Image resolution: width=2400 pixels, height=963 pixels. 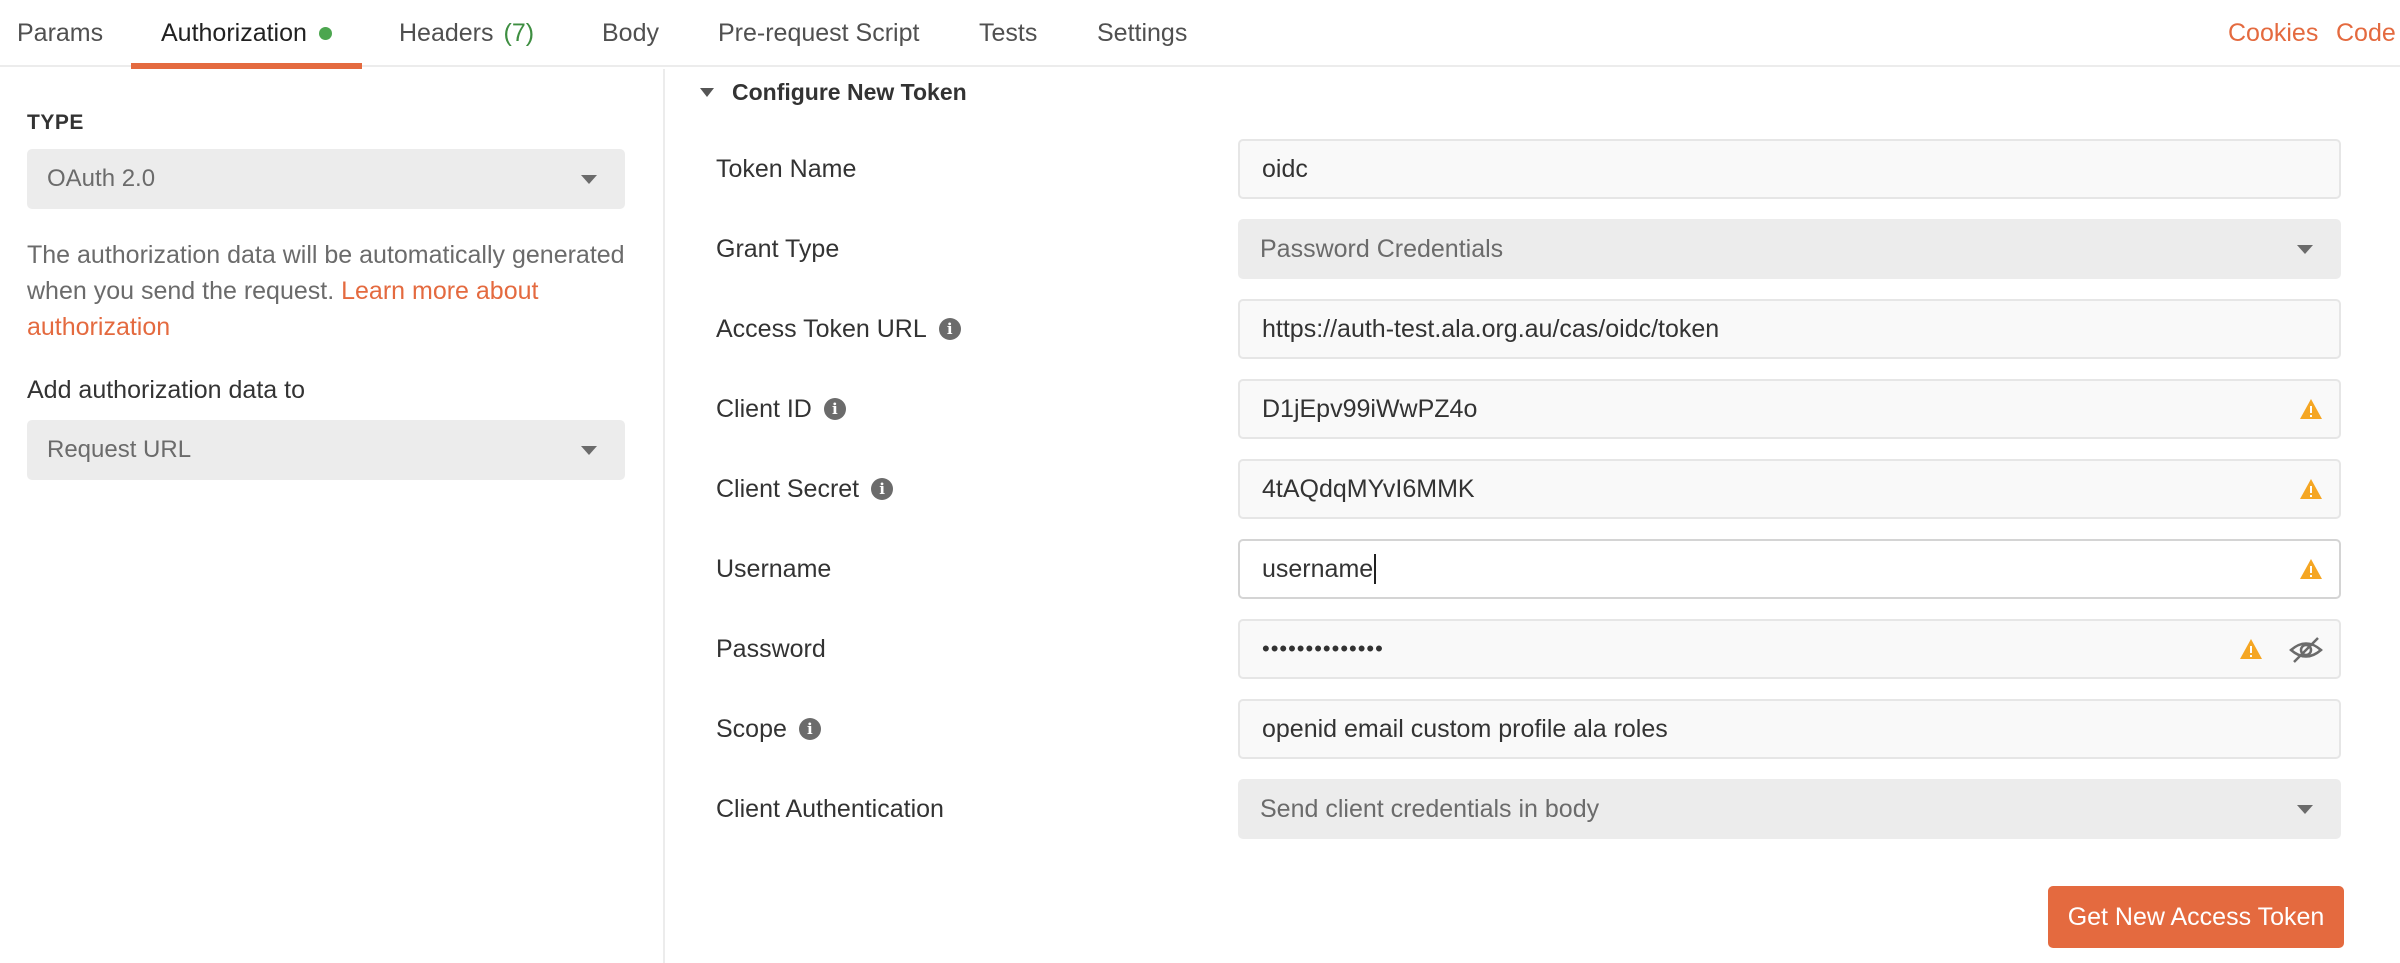 I want to click on tab-headers: Headers (7), so click(x=466, y=33).